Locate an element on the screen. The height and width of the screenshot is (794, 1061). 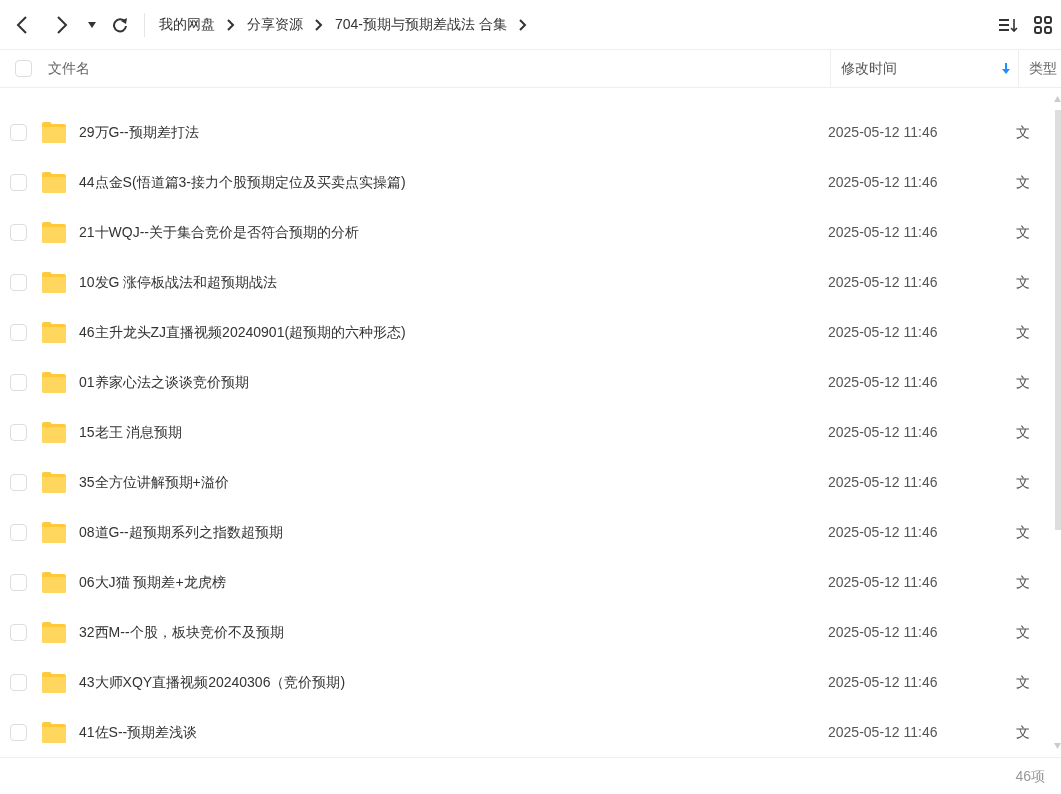
breadcrumb-link: 分享资源 is located at coordinates (275, 24).